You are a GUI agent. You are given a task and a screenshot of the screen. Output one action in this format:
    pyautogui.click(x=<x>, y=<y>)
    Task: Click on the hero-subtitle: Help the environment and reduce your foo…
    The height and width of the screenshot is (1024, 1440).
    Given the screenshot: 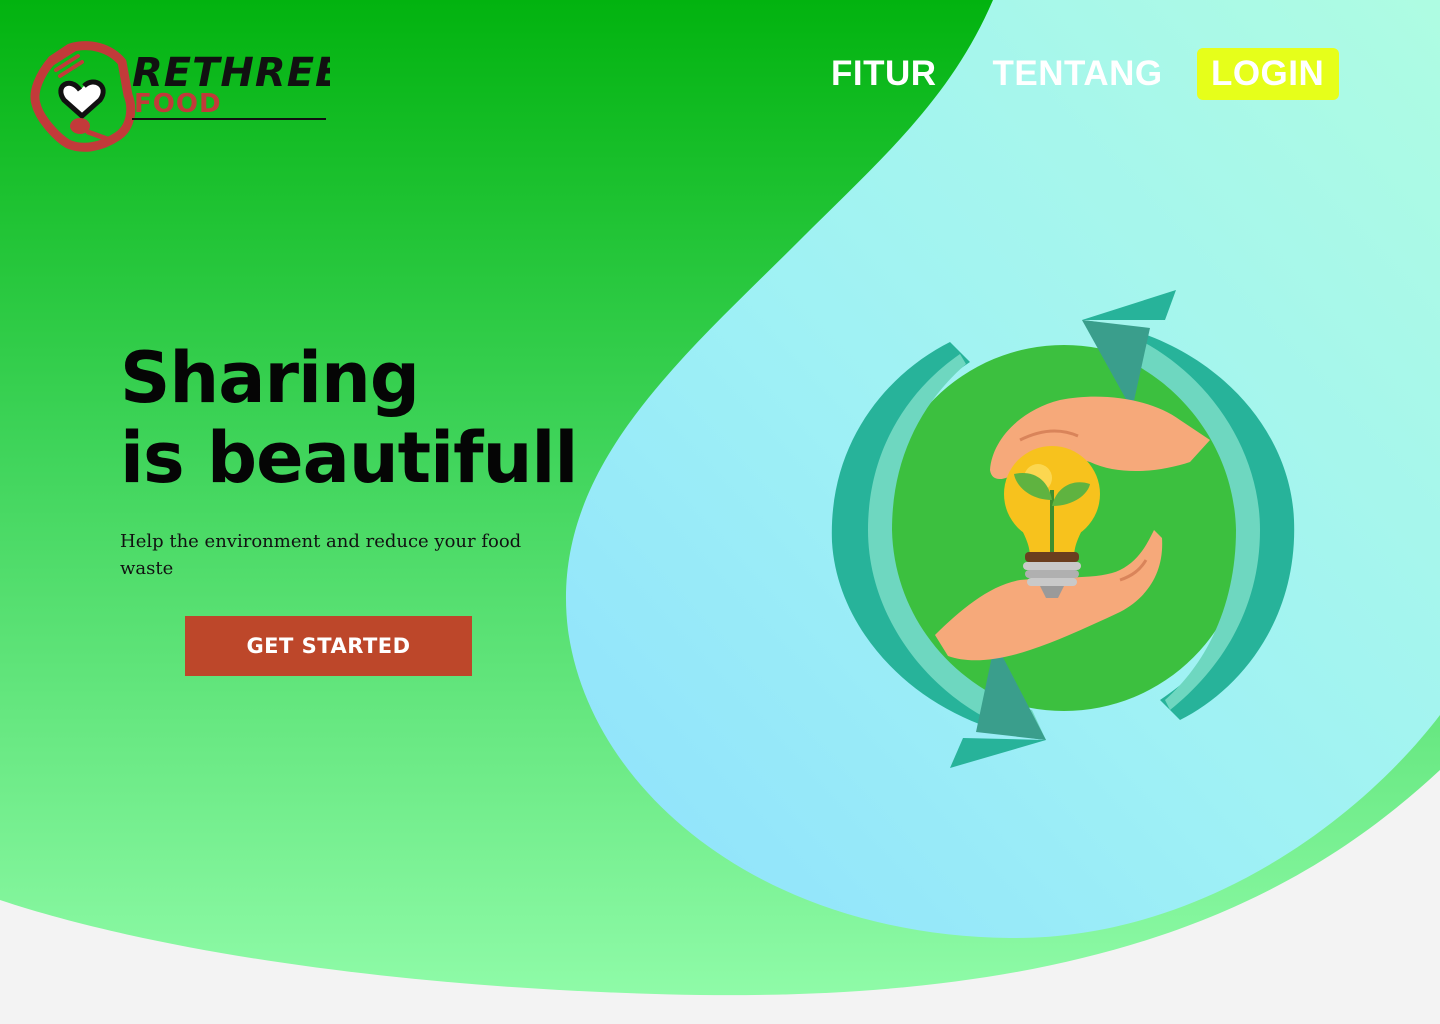 What is the action you would take?
    pyautogui.click(x=321, y=555)
    